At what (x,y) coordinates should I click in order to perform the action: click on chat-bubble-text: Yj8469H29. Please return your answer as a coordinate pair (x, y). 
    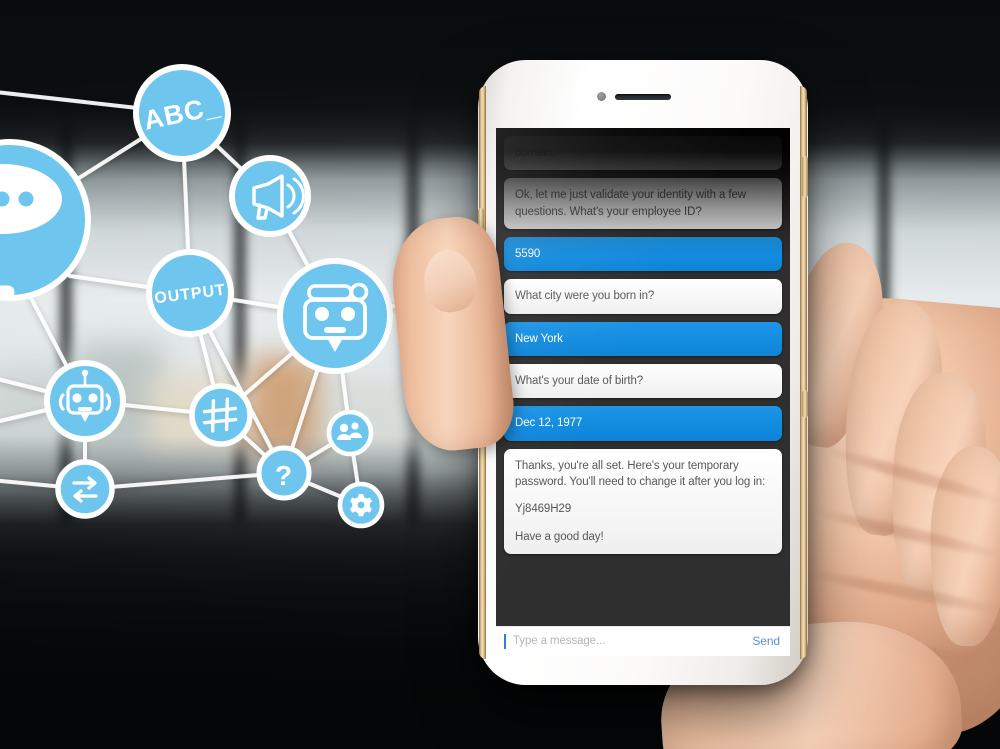
    Looking at the image, I should click on (543, 509).